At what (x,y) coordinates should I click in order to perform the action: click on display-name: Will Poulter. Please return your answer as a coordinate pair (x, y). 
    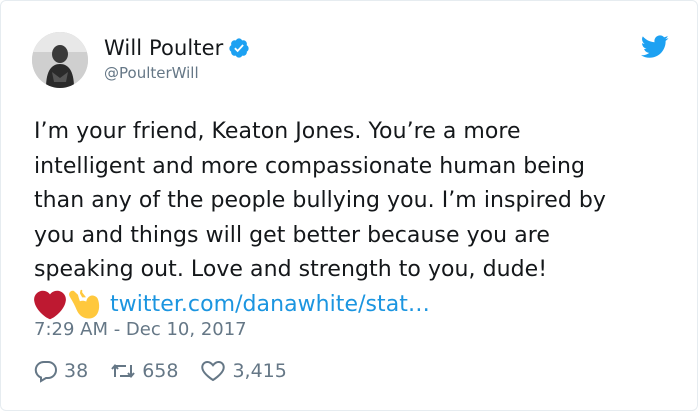
    Looking at the image, I should click on (163, 48).